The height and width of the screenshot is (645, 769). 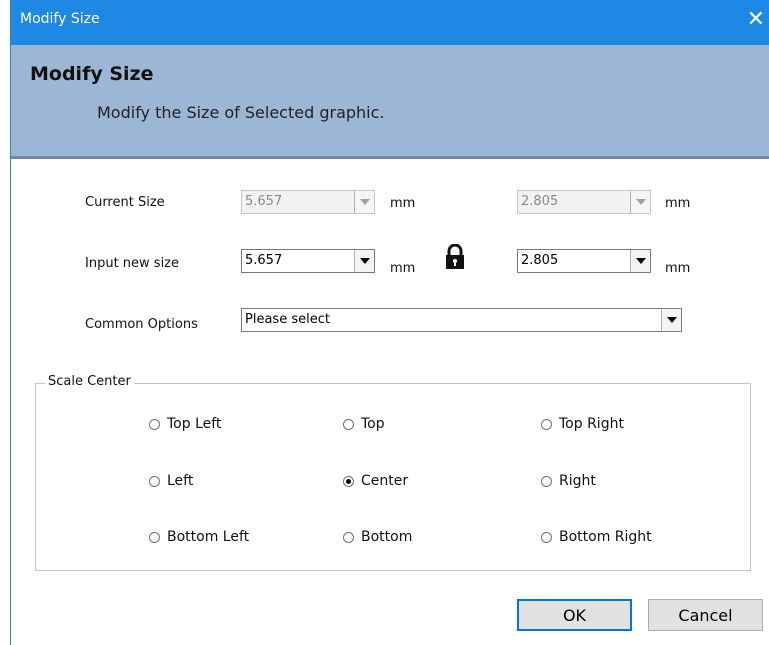 What do you see at coordinates (390, 157) in the screenshot?
I see `header-divider` at bounding box center [390, 157].